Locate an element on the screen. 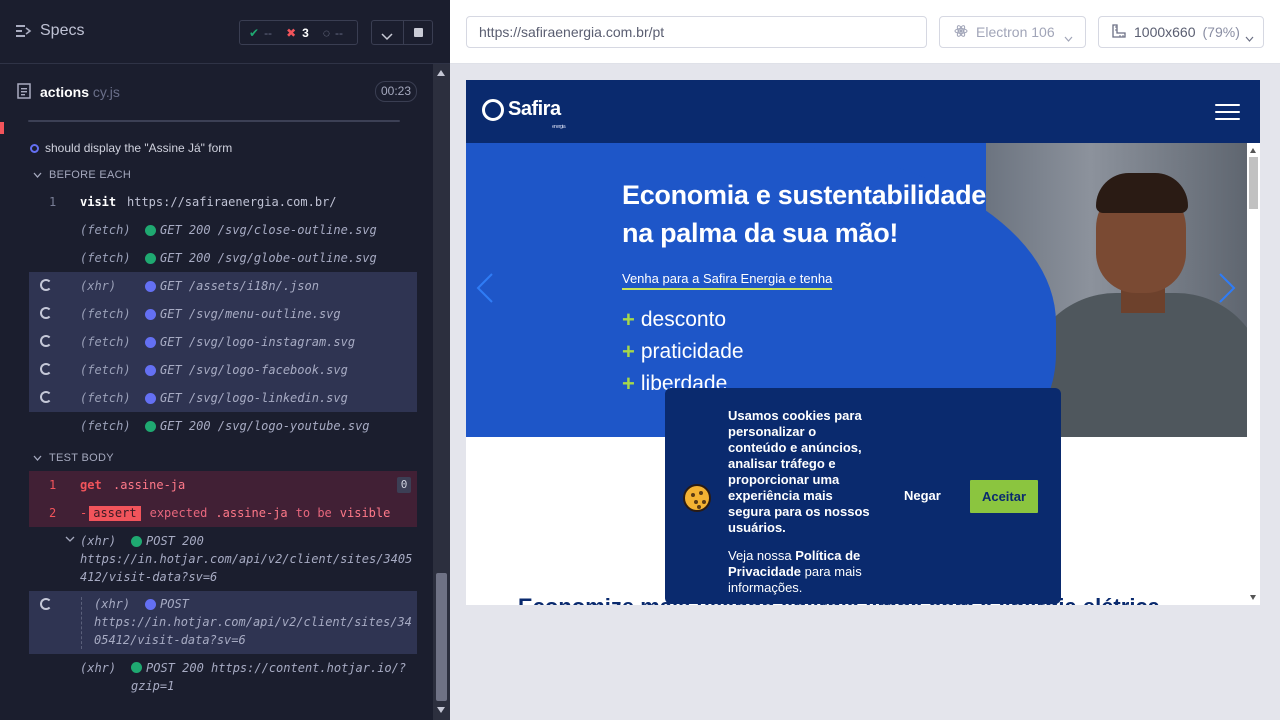 This screenshot has height=720, width=1280. command-name: visit is located at coordinates (98, 202).